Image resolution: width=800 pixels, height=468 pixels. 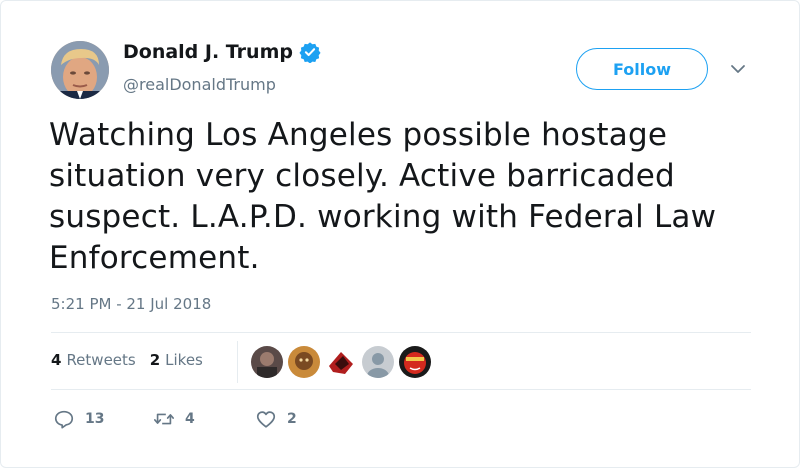 What do you see at coordinates (131, 304) in the screenshot?
I see `tweet-timestamp: 5:21 PM - 21 Jul 2018` at bounding box center [131, 304].